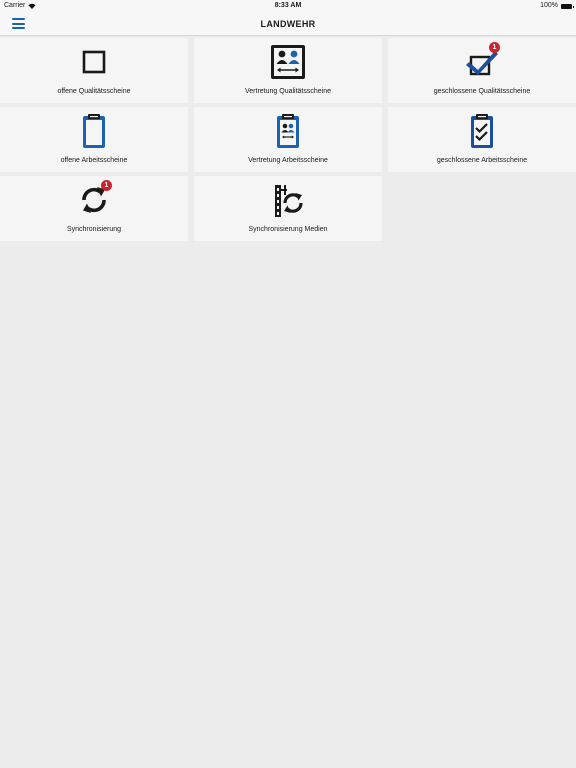 The width and height of the screenshot is (576, 768). I want to click on battery-indicator: 100%, so click(557, 6).